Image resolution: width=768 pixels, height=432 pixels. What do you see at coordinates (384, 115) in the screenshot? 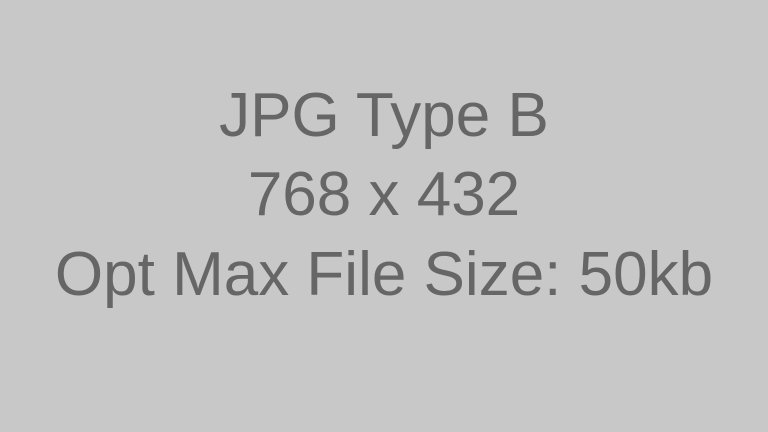
I see `placeholder-type-text: JPG Type B` at bounding box center [384, 115].